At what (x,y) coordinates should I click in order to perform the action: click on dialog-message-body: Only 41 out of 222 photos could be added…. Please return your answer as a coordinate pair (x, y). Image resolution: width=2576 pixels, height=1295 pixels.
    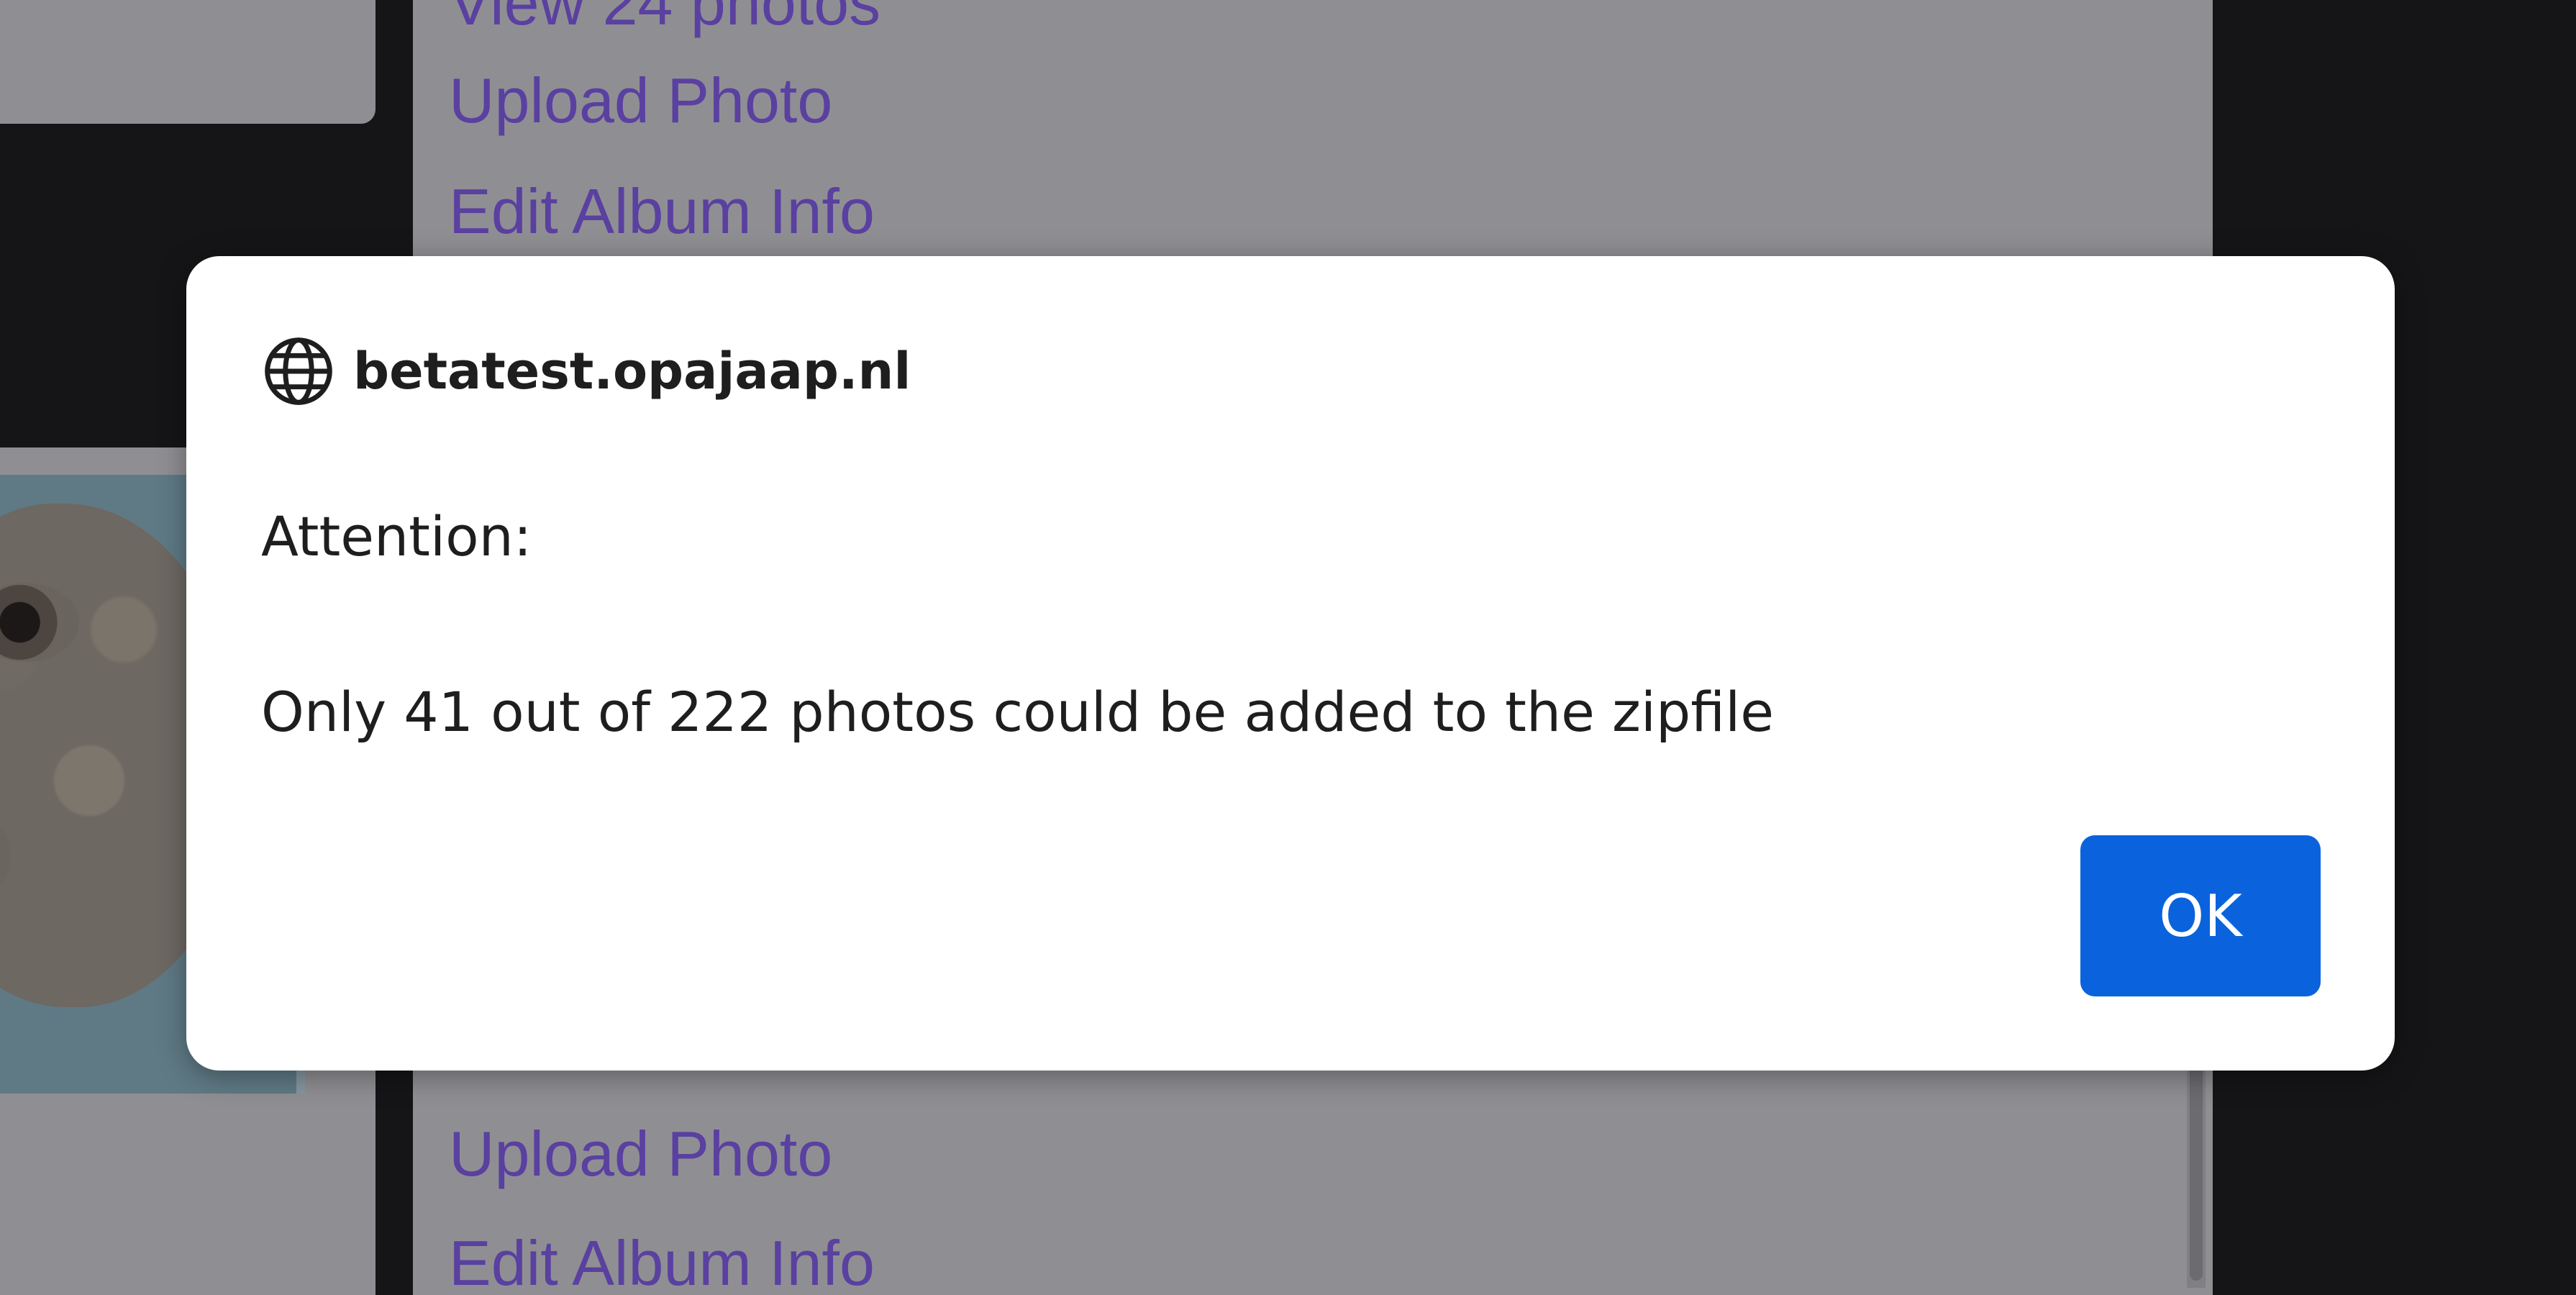
    Looking at the image, I should click on (1018, 712).